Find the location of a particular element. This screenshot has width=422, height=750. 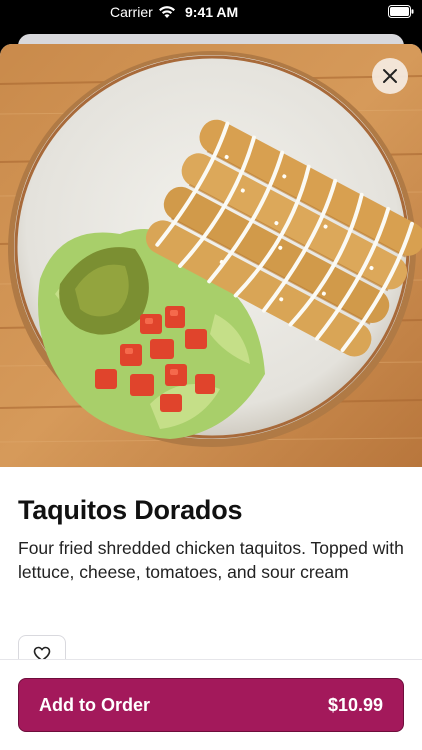

close-icon is located at coordinates (390, 76).